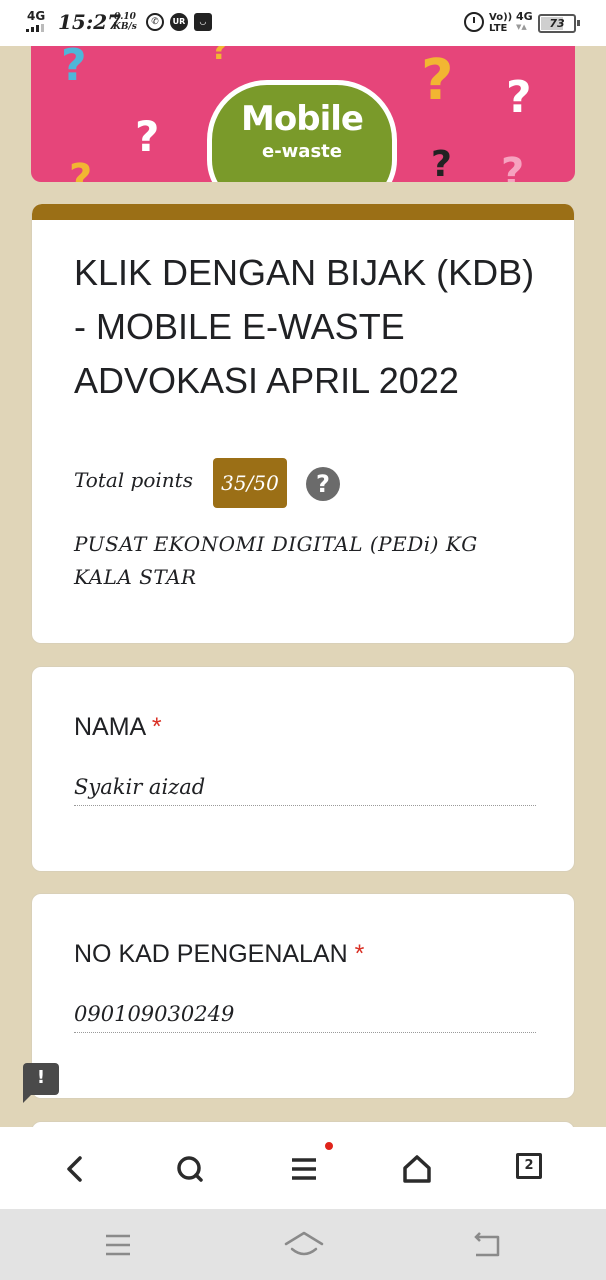  I want to click on recent-apps-icon, so click(118, 1245).